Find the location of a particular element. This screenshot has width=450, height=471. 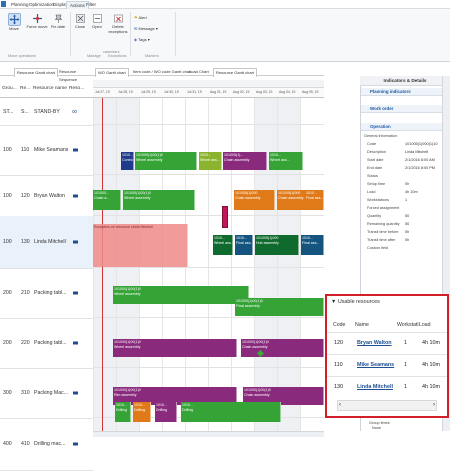

ur-header-code: Code is located at coordinates (339, 325).